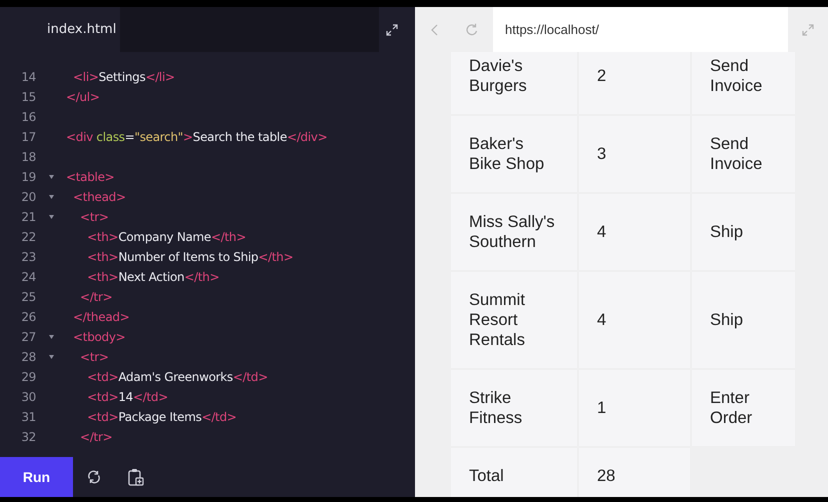 The height and width of the screenshot is (502, 828). I want to click on line-number: 29, so click(28, 377).